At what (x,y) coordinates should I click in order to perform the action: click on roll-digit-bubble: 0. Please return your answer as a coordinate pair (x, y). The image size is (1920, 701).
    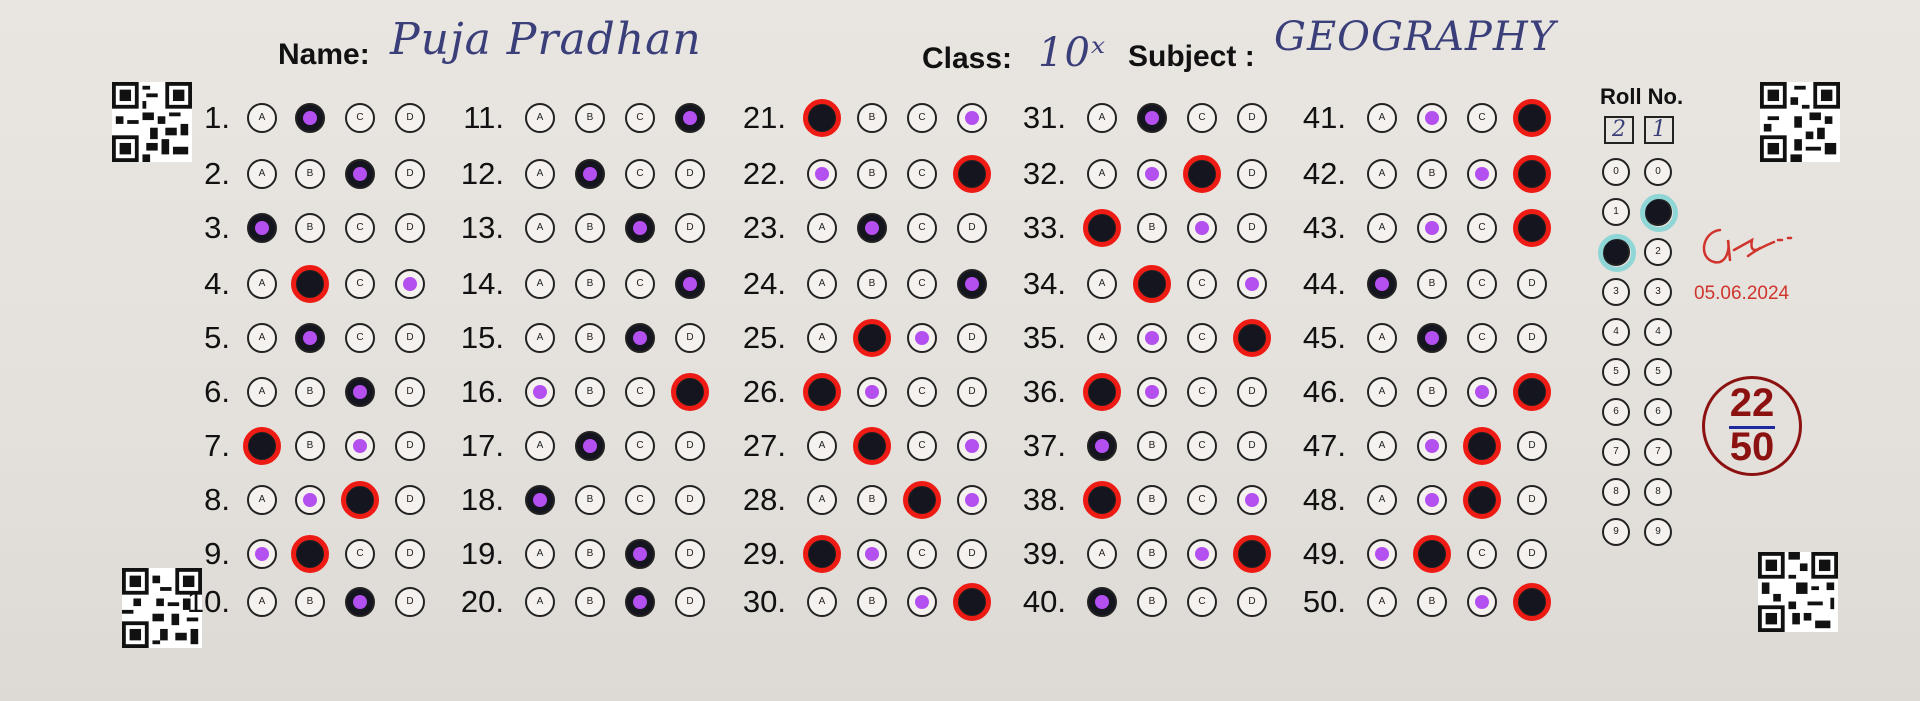
    Looking at the image, I should click on (1658, 172).